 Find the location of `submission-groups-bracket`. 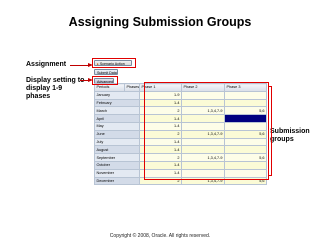

submission-groups-bracket is located at coordinates (270, 131).